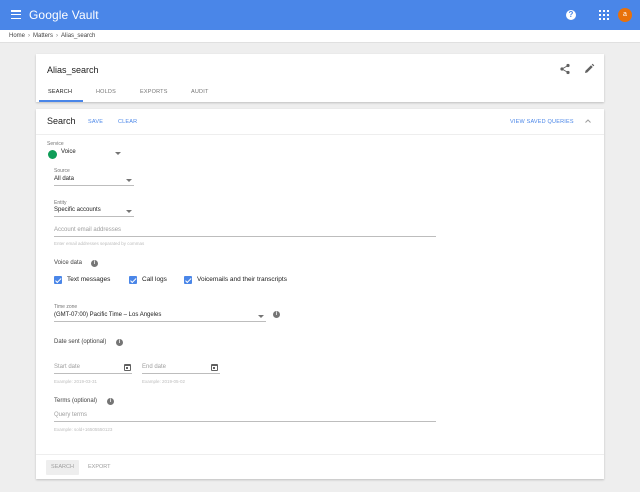 The image size is (640, 492). I want to click on time-zone-select: (GMT-07:00) Pacific Time – Los Angeles, so click(160, 317).